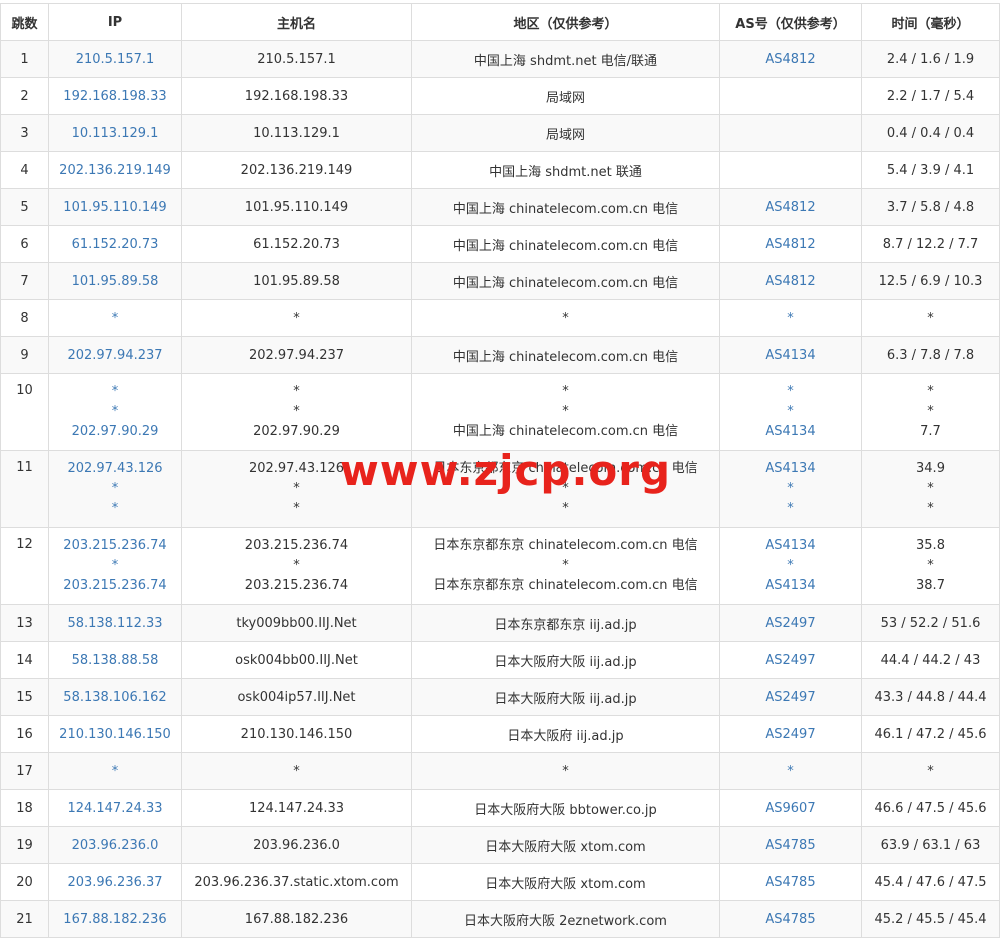 This screenshot has height=939, width=1000. What do you see at coordinates (790, 808) in the screenshot?
I see `asn-cell-value: AS9607` at bounding box center [790, 808].